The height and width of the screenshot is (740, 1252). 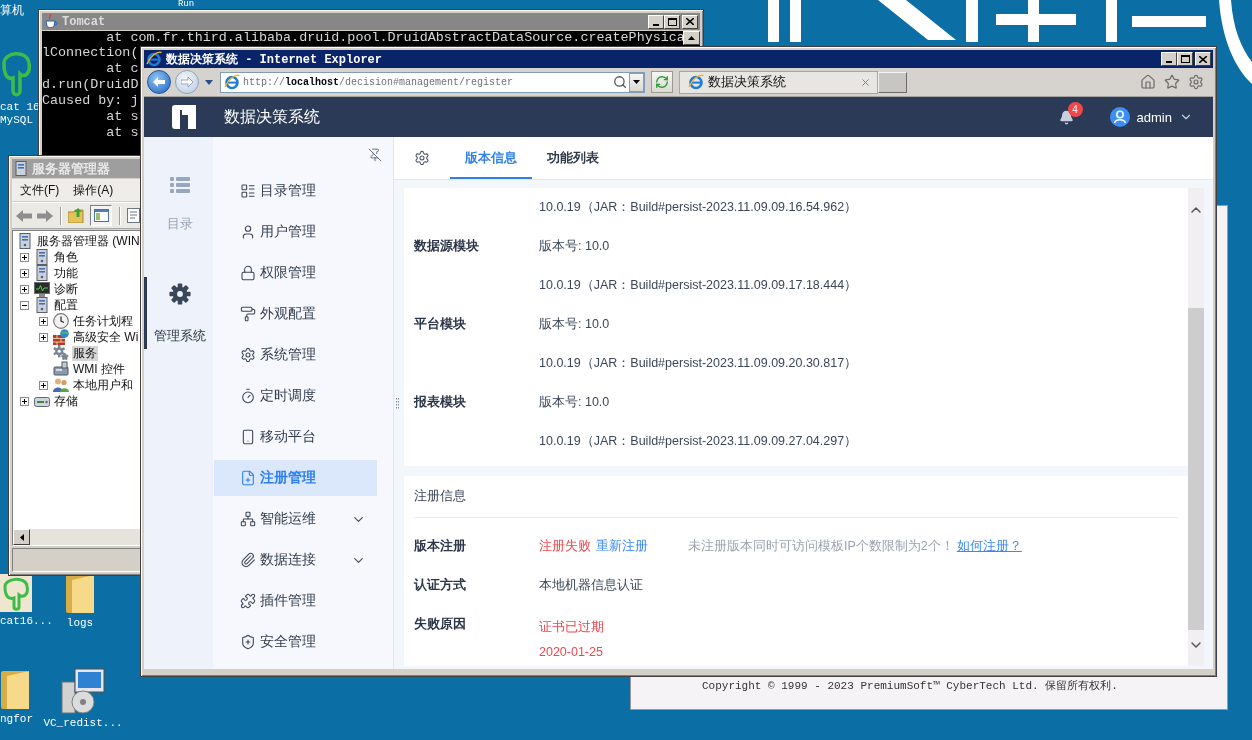 I want to click on nav-item: 移动平台, so click(x=295, y=437).